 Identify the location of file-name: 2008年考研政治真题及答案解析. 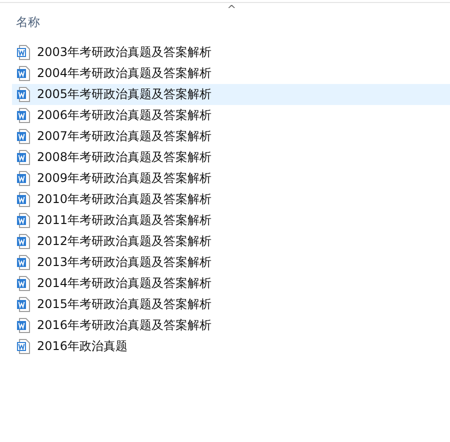
(124, 157).